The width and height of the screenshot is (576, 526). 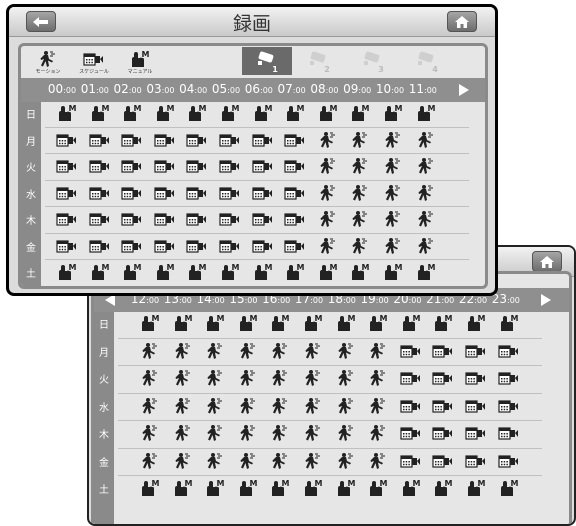 I want to click on camera-tab-1: 1, so click(x=267, y=61).